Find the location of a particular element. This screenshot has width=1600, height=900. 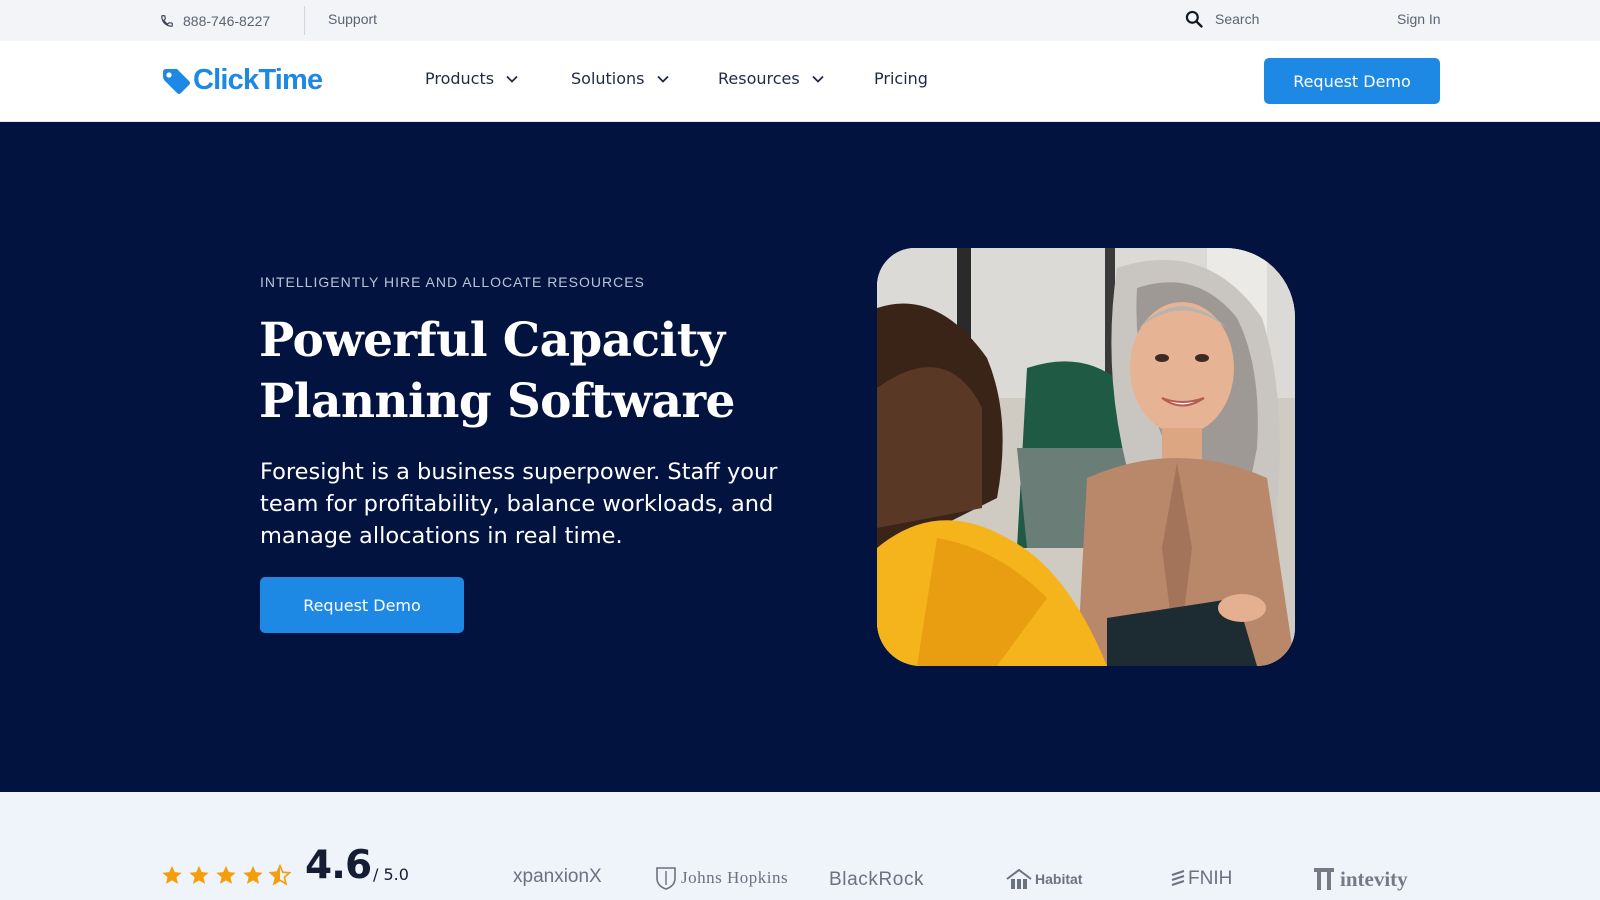

phone-number: 888-746-8227 is located at coordinates (227, 21).